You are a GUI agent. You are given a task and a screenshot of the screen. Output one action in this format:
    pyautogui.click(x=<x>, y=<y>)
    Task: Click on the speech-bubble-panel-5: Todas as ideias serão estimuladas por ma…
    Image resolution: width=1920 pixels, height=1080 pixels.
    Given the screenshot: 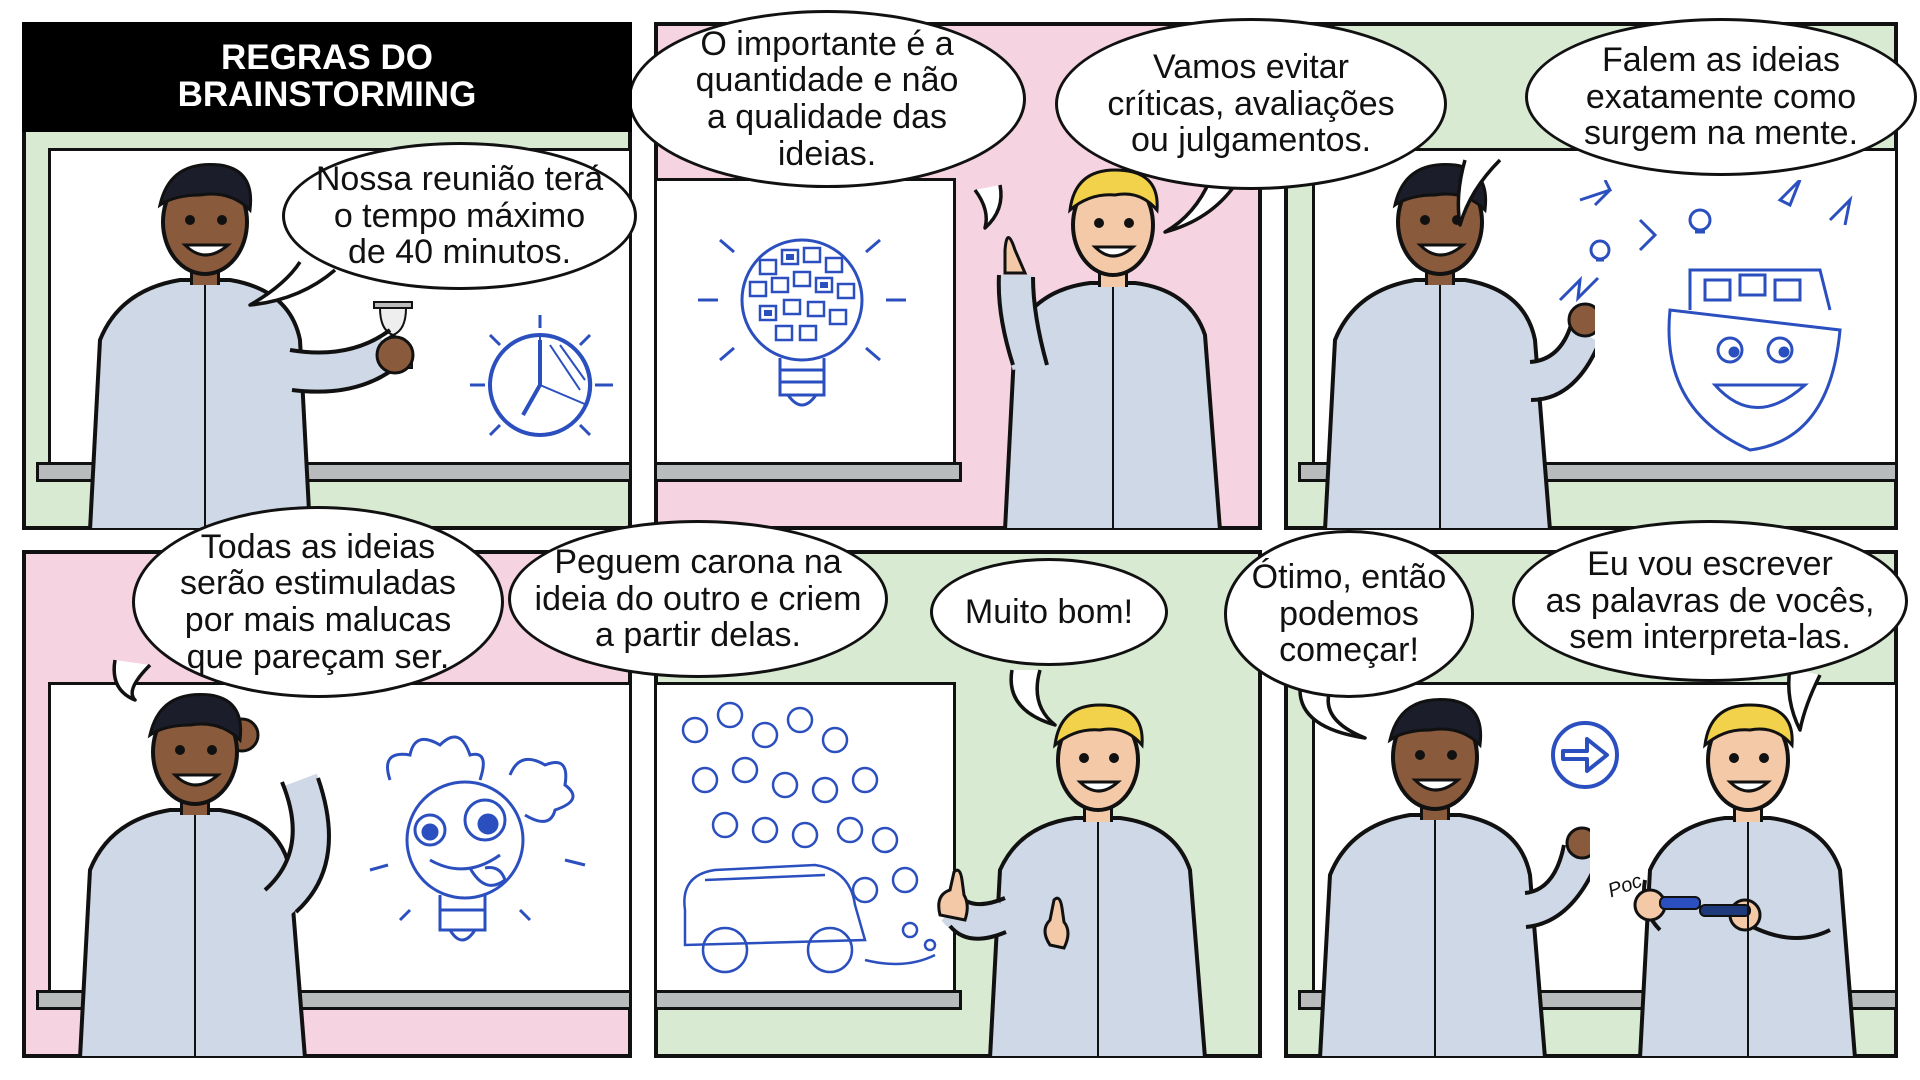 What is the action you would take?
    pyautogui.click(x=318, y=602)
    